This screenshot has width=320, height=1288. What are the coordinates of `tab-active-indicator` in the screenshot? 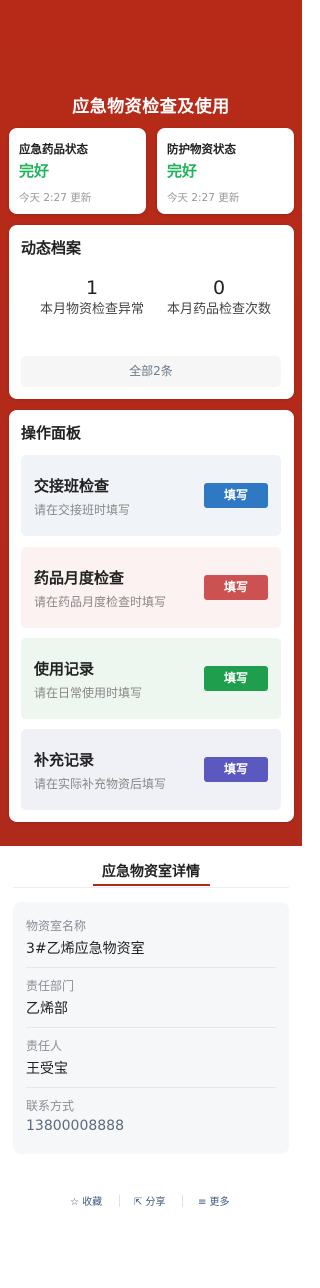 It's located at (151, 885).